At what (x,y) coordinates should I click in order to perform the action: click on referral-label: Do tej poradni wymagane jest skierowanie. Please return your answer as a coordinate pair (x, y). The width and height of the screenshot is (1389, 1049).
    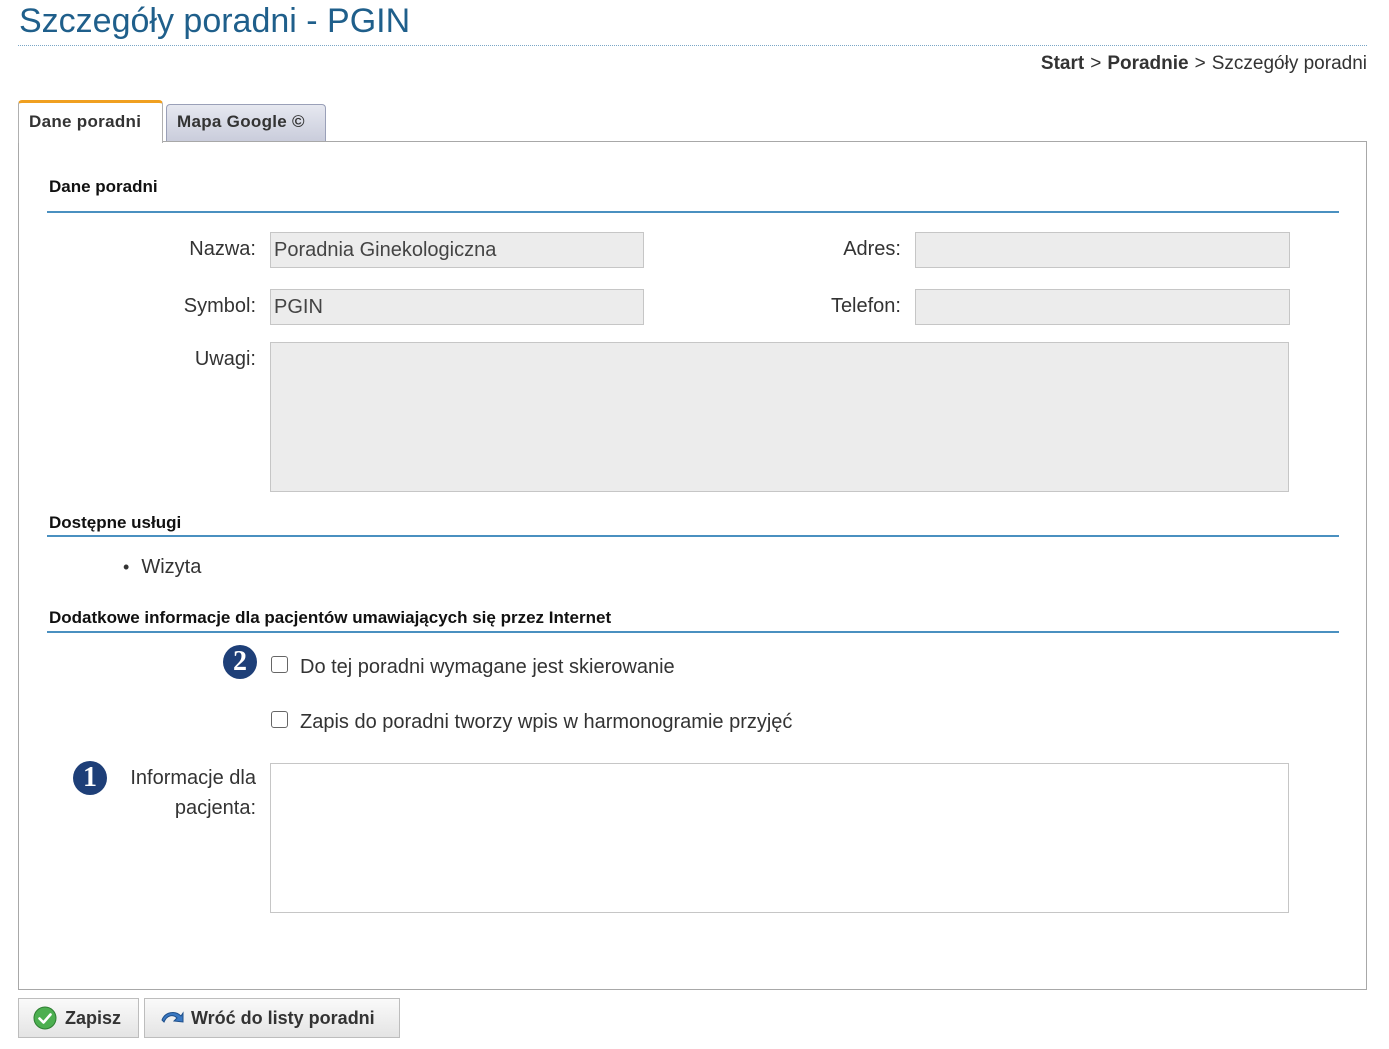
    Looking at the image, I should click on (487, 667).